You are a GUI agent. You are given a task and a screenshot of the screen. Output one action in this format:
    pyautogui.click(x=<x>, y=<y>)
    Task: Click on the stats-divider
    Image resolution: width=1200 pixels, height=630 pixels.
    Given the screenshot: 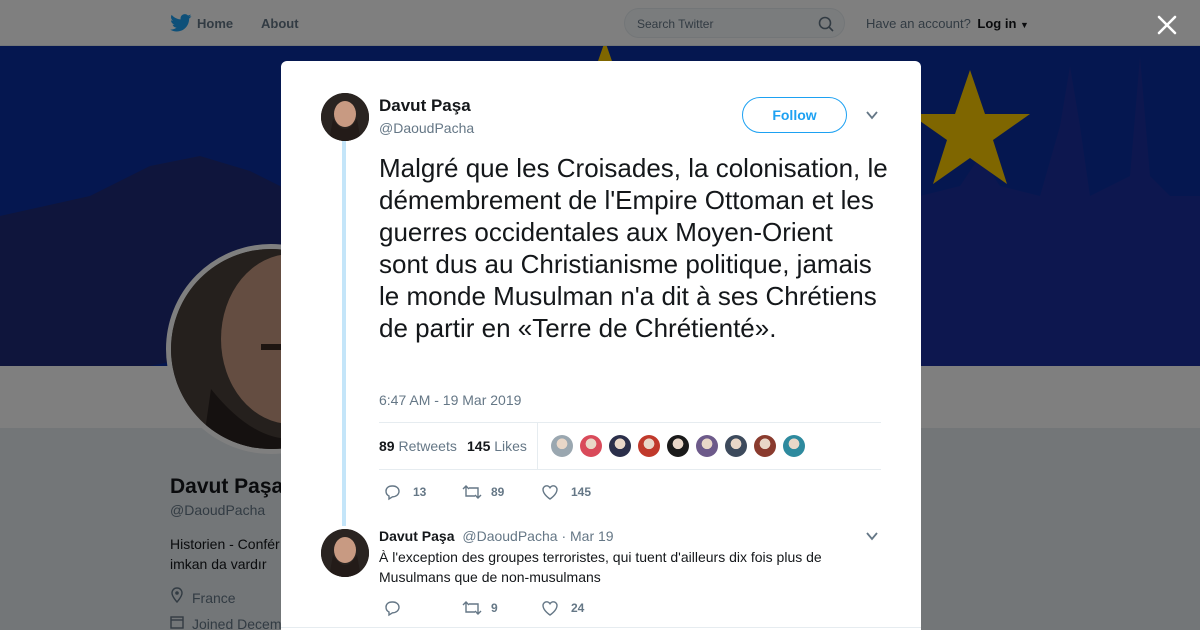 What is the action you would take?
    pyautogui.click(x=537, y=446)
    